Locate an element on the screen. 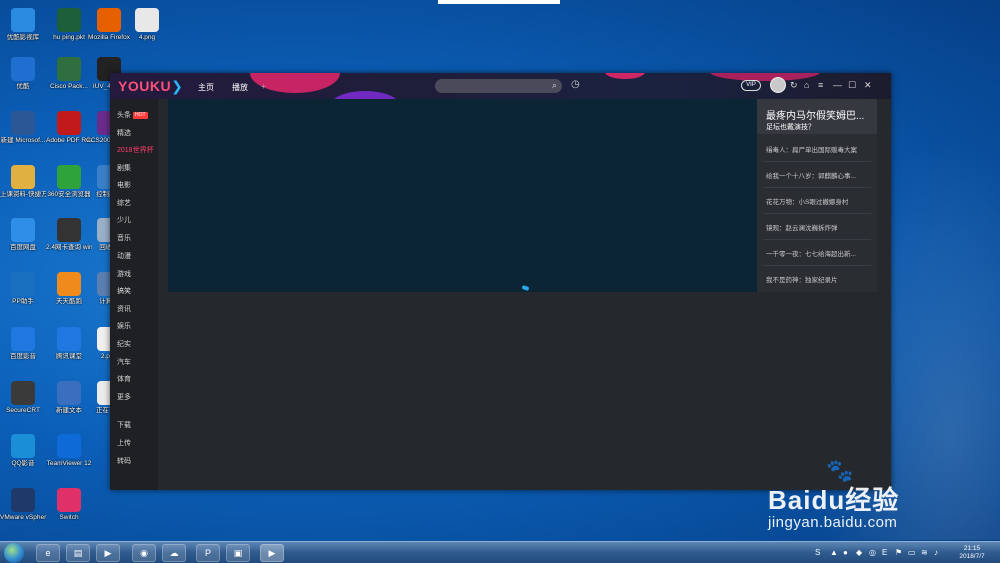 The width and height of the screenshot is (1000, 563). sidebar-item: 娱乐 is located at coordinates (124, 326).